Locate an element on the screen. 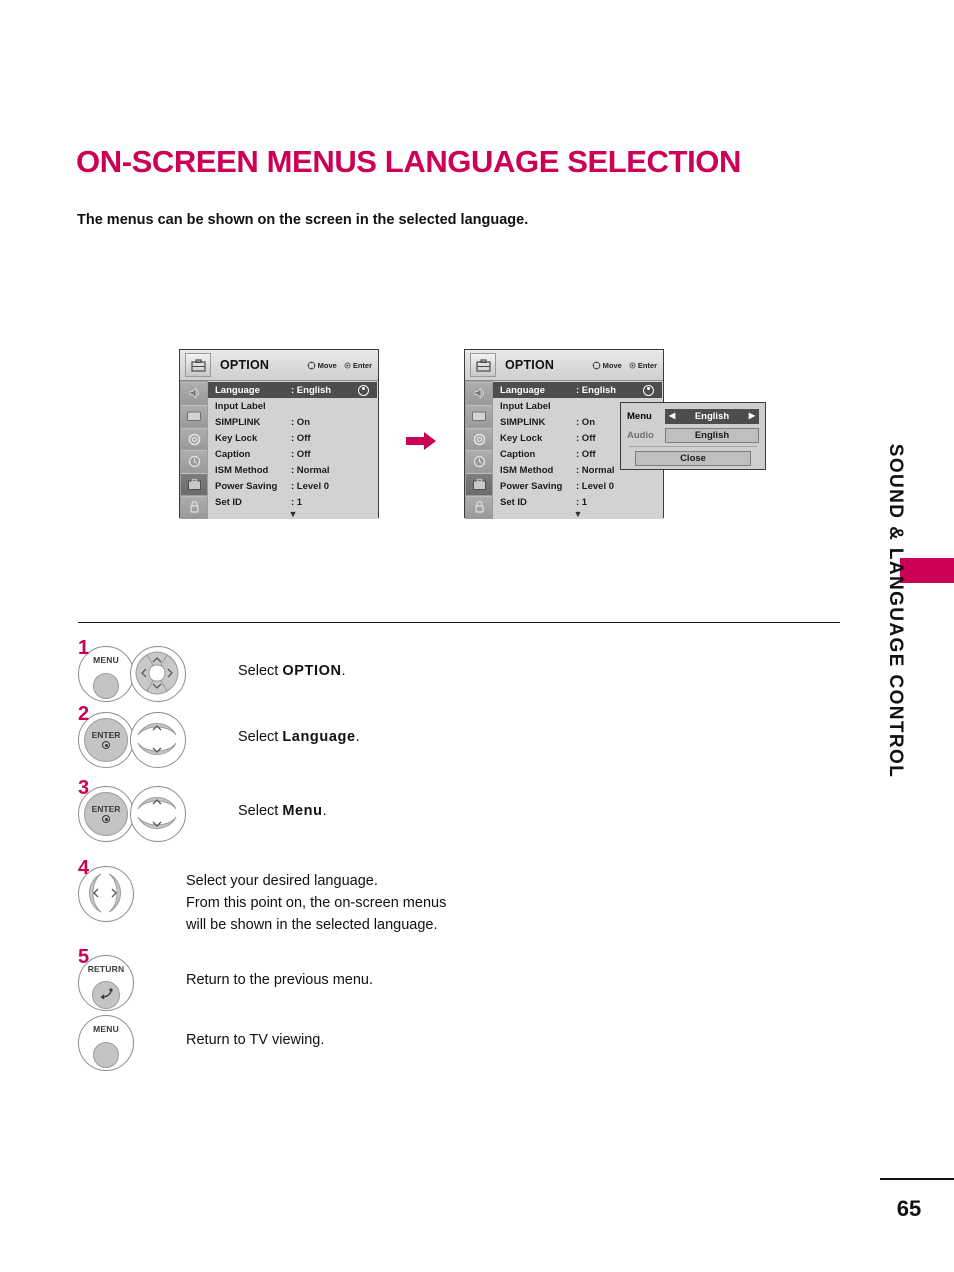  osd-row-label: Input Label is located at coordinates (240, 406).